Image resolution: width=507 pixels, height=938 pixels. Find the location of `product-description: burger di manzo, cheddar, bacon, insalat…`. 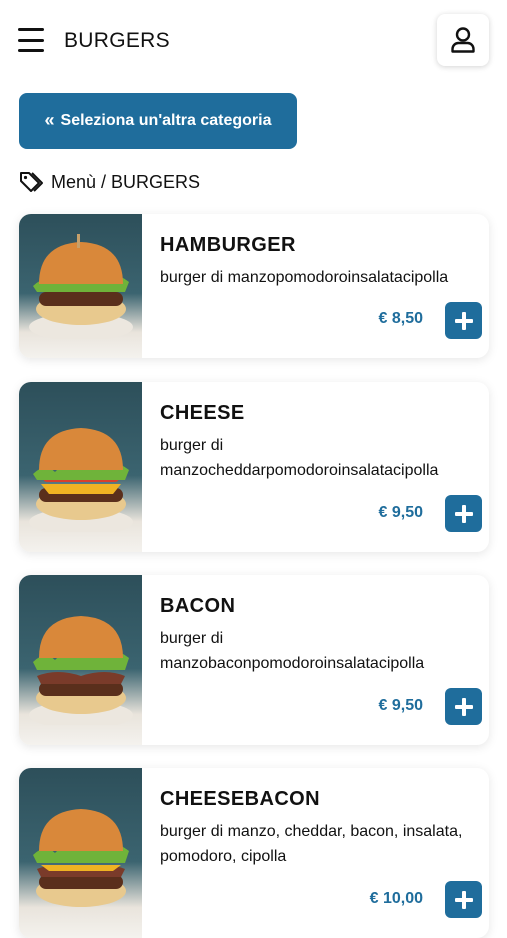

product-description: burger di manzo, cheddar, bacon, insalat… is located at coordinates (311, 844).